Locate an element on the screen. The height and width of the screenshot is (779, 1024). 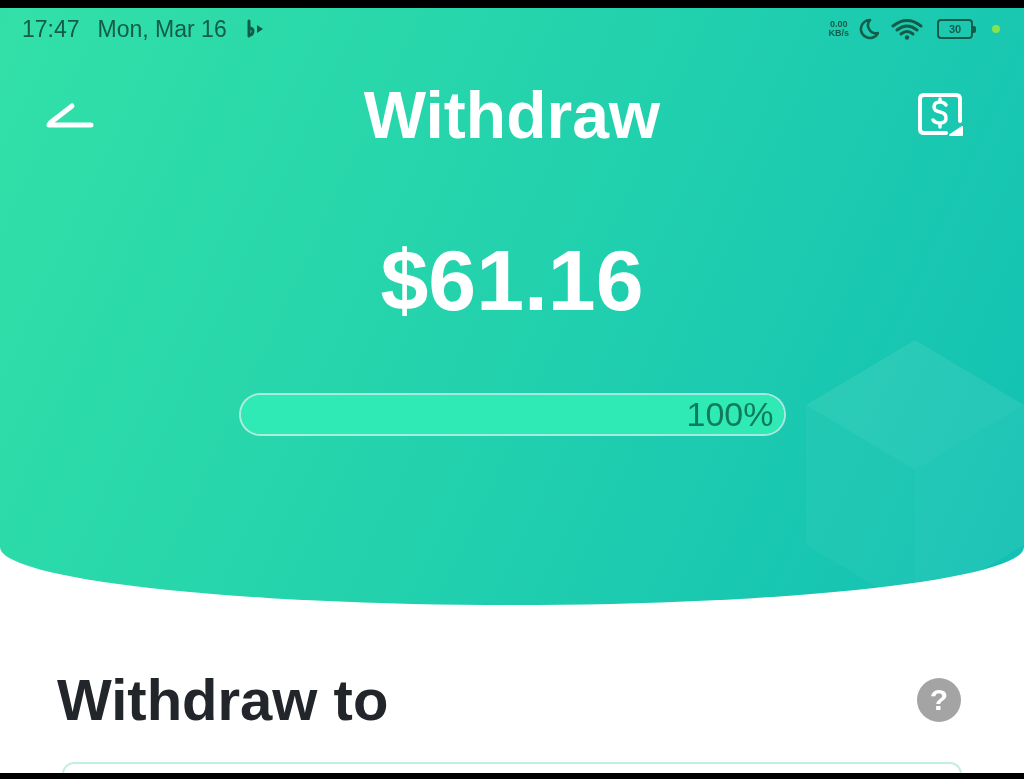
balance-amount: $61.16 is located at coordinates (512, 280).